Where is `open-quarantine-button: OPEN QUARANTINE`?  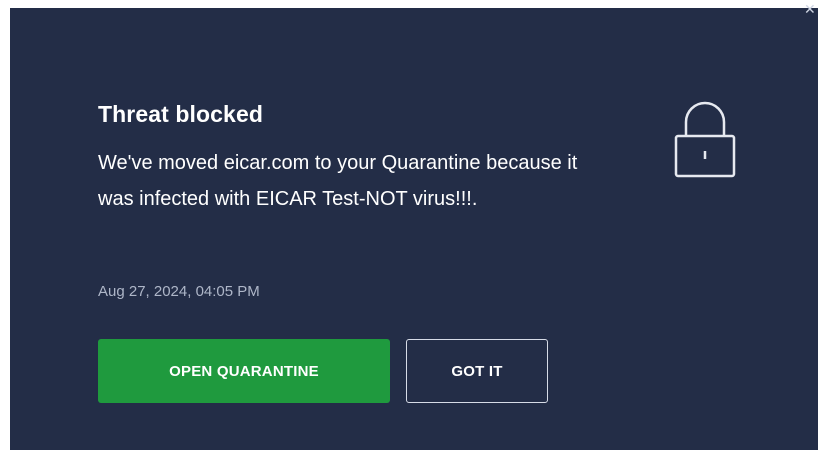
open-quarantine-button: OPEN QUARANTINE is located at coordinates (244, 371).